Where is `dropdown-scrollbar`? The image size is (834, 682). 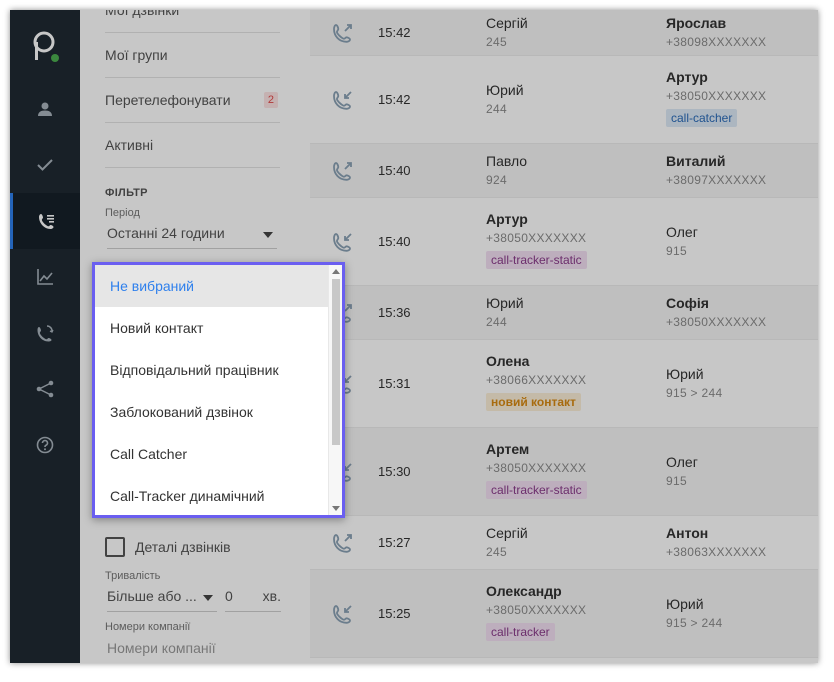
dropdown-scrollbar is located at coordinates (335, 390).